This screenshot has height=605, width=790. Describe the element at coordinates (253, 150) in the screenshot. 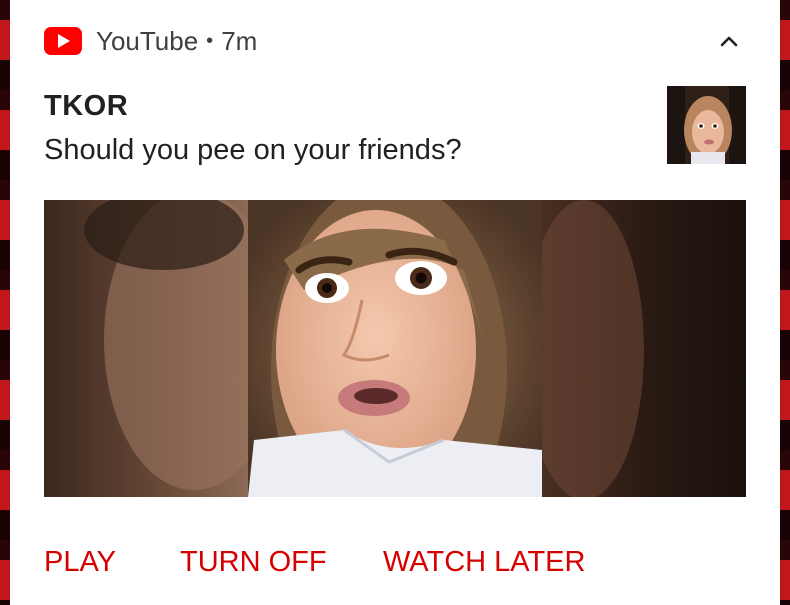

I see `notification-text: Should you pee on your friends?` at that location.